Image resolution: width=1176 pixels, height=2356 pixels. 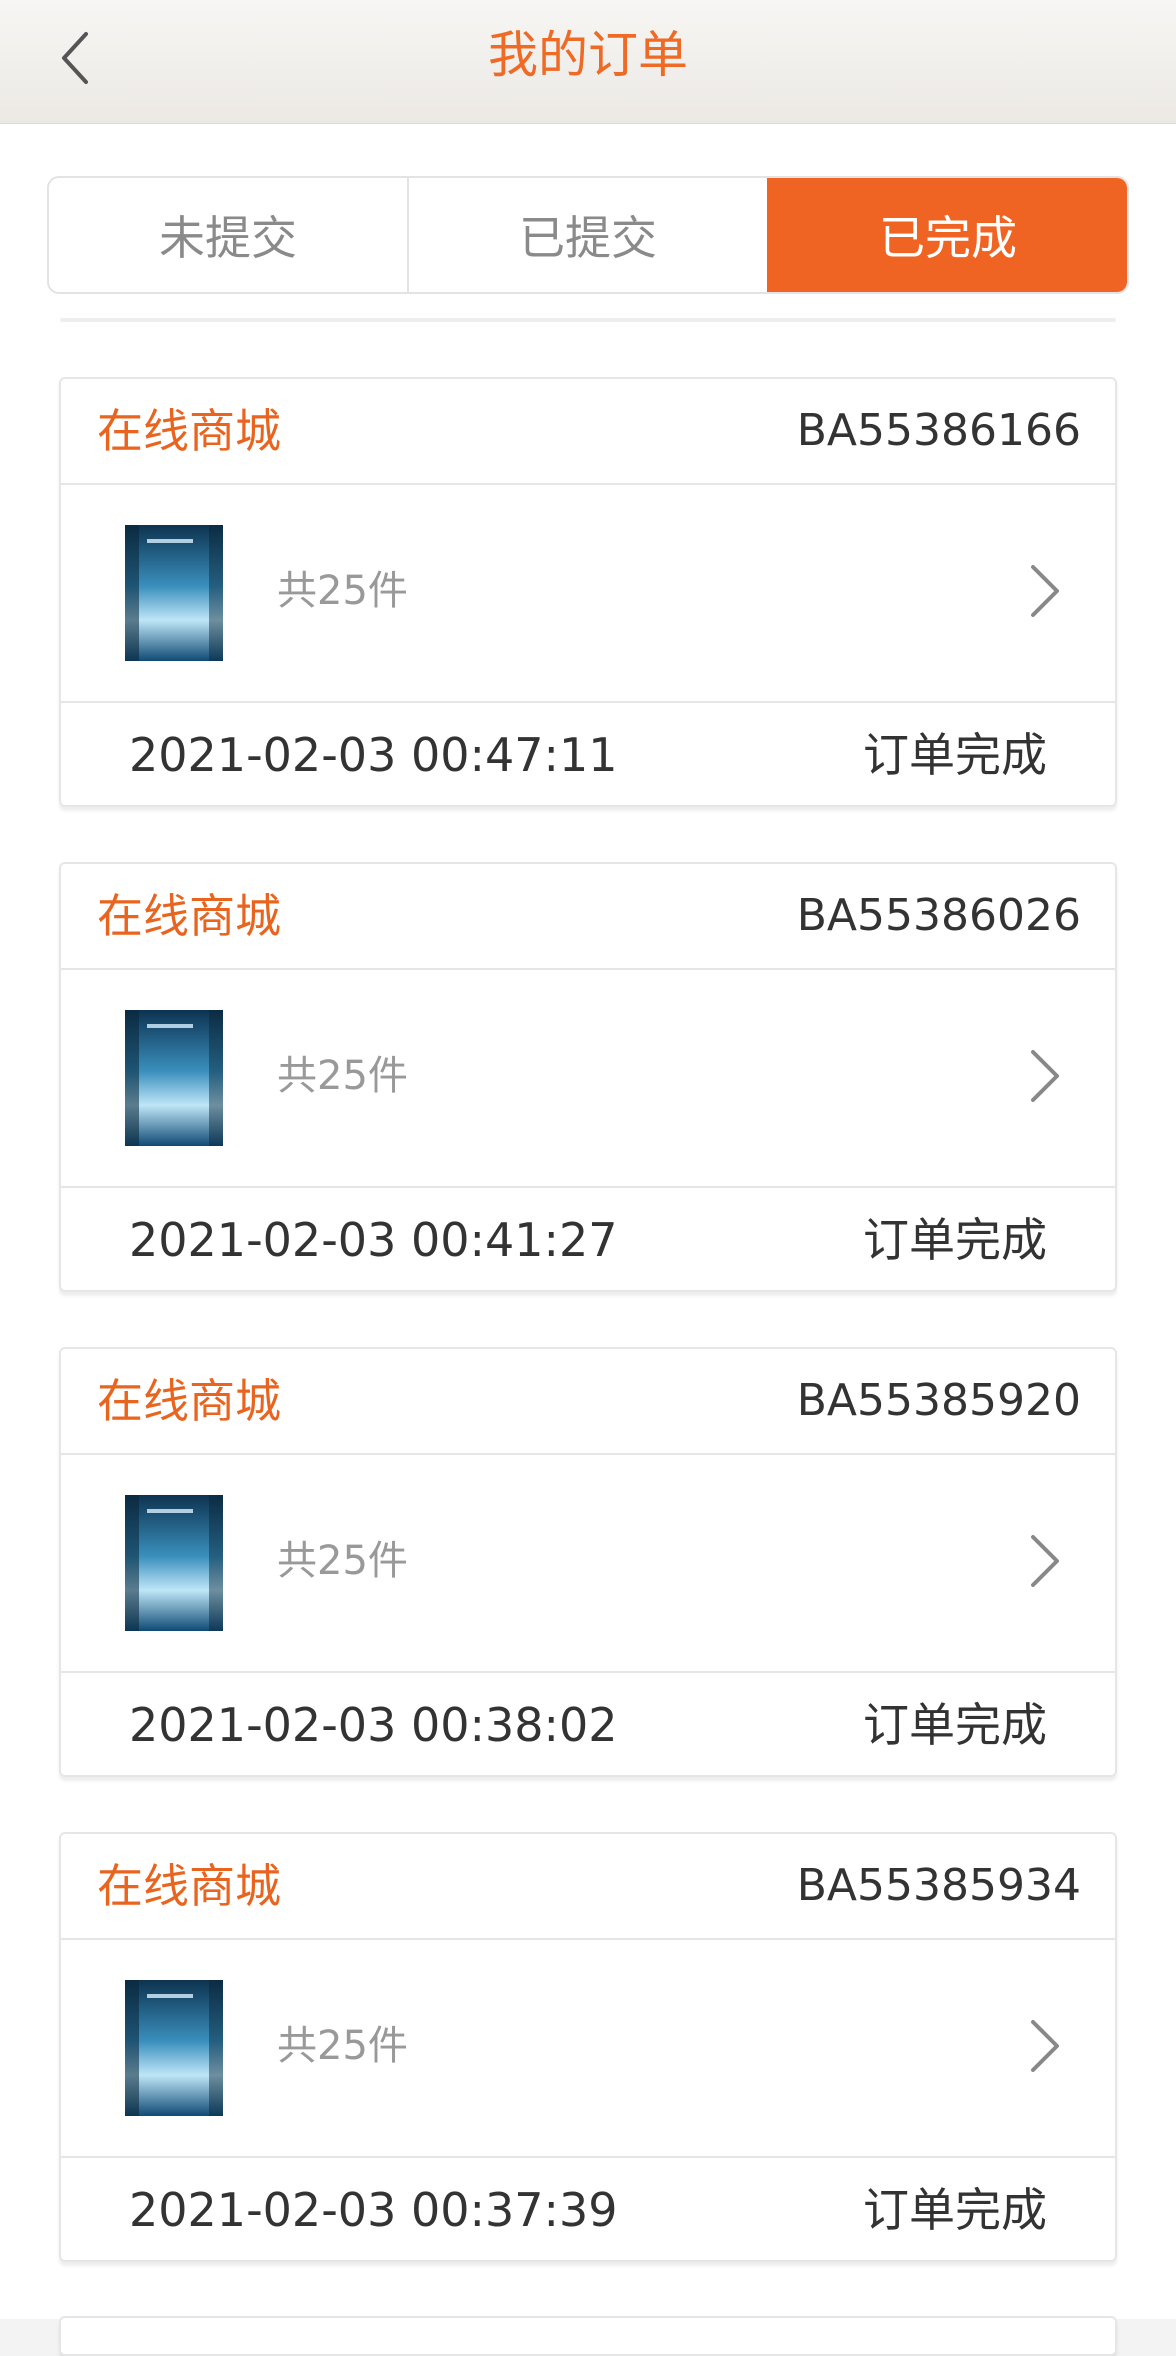 What do you see at coordinates (588, 1887) in the screenshot?
I see `order-card-header: 在线商城 BA55385934` at bounding box center [588, 1887].